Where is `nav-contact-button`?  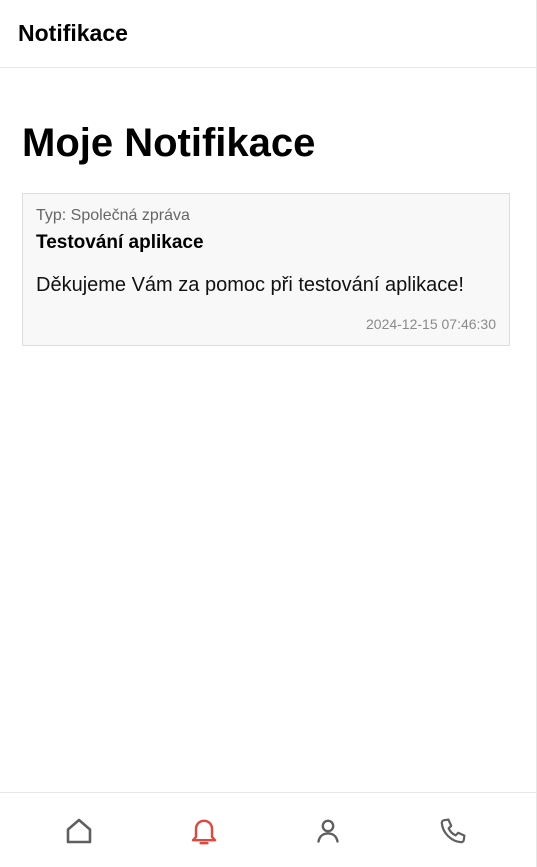 nav-contact-button is located at coordinates (453, 831).